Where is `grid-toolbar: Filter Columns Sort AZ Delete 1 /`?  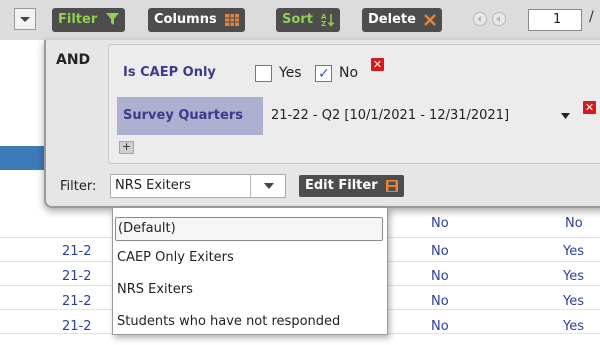 grid-toolbar: Filter Columns Sort AZ Delete 1 / is located at coordinates (300, 20).